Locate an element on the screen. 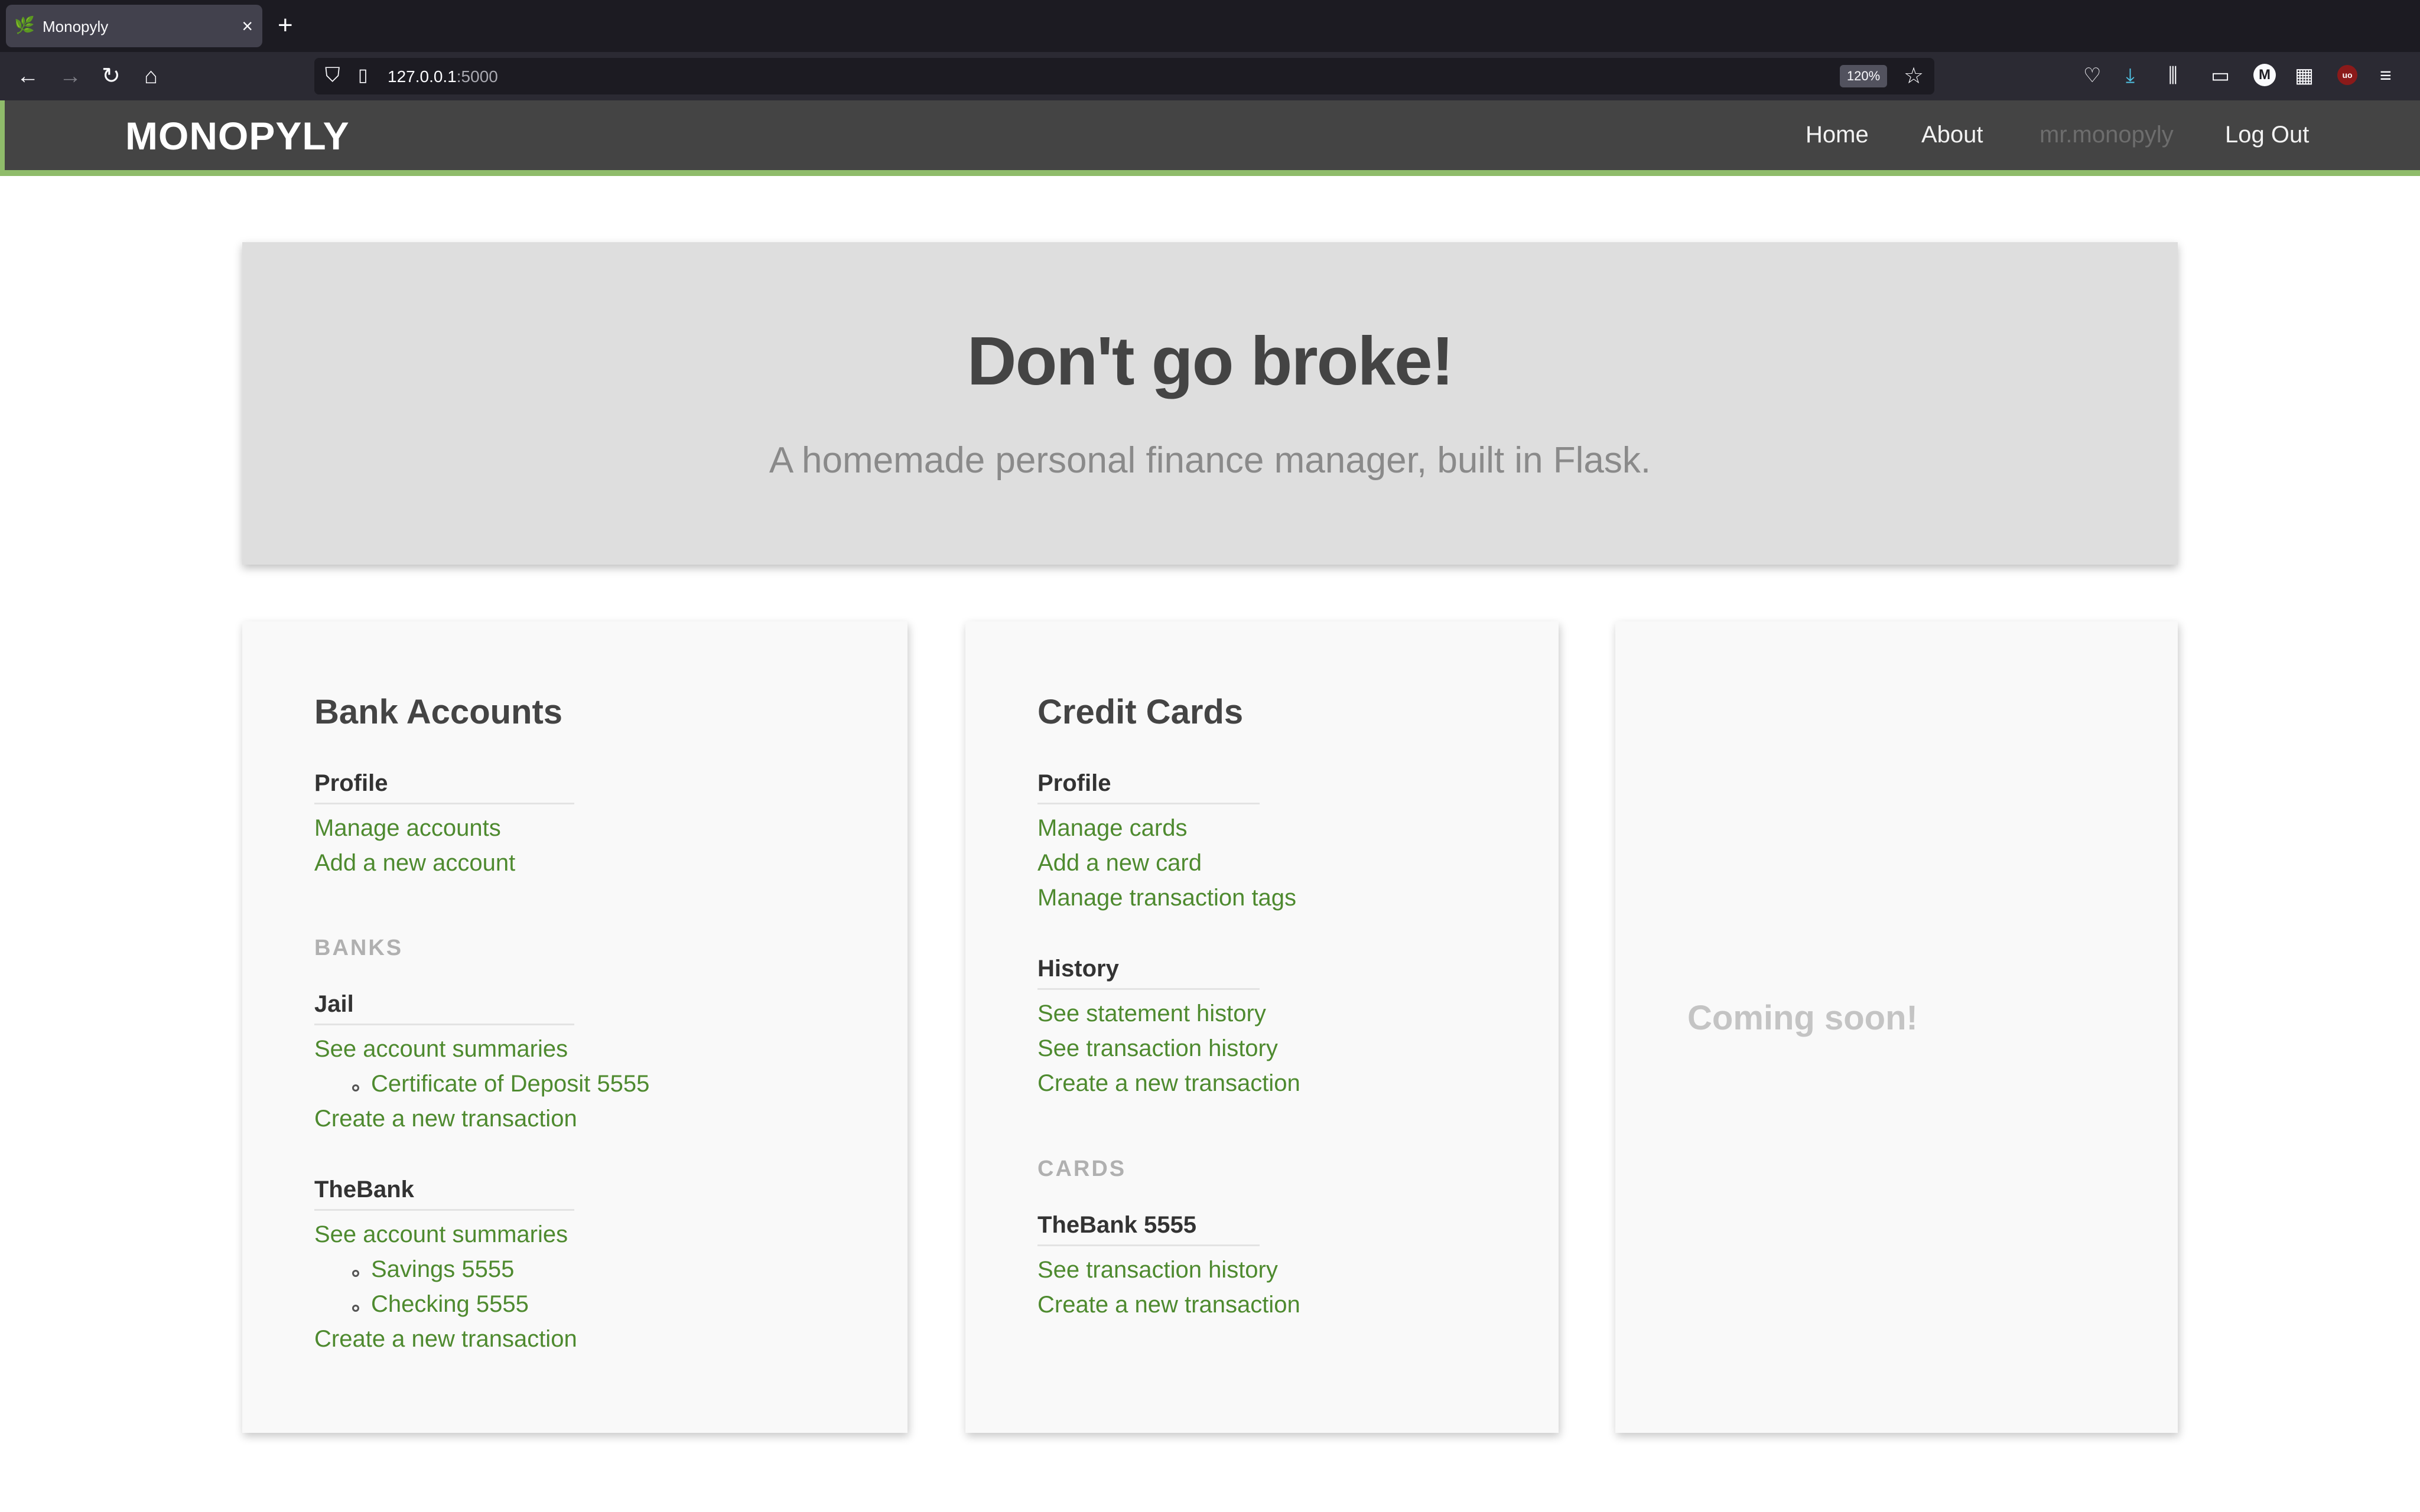 The image size is (2420, 1512). ublock-icon: uo is located at coordinates (2347, 75).